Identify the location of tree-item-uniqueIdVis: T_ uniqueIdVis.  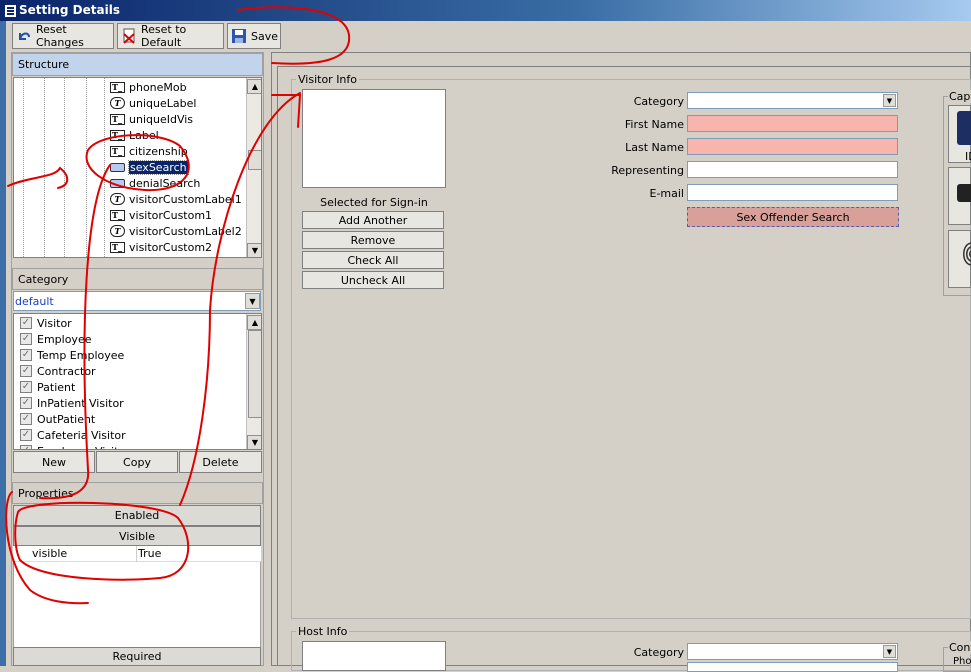
(151, 119).